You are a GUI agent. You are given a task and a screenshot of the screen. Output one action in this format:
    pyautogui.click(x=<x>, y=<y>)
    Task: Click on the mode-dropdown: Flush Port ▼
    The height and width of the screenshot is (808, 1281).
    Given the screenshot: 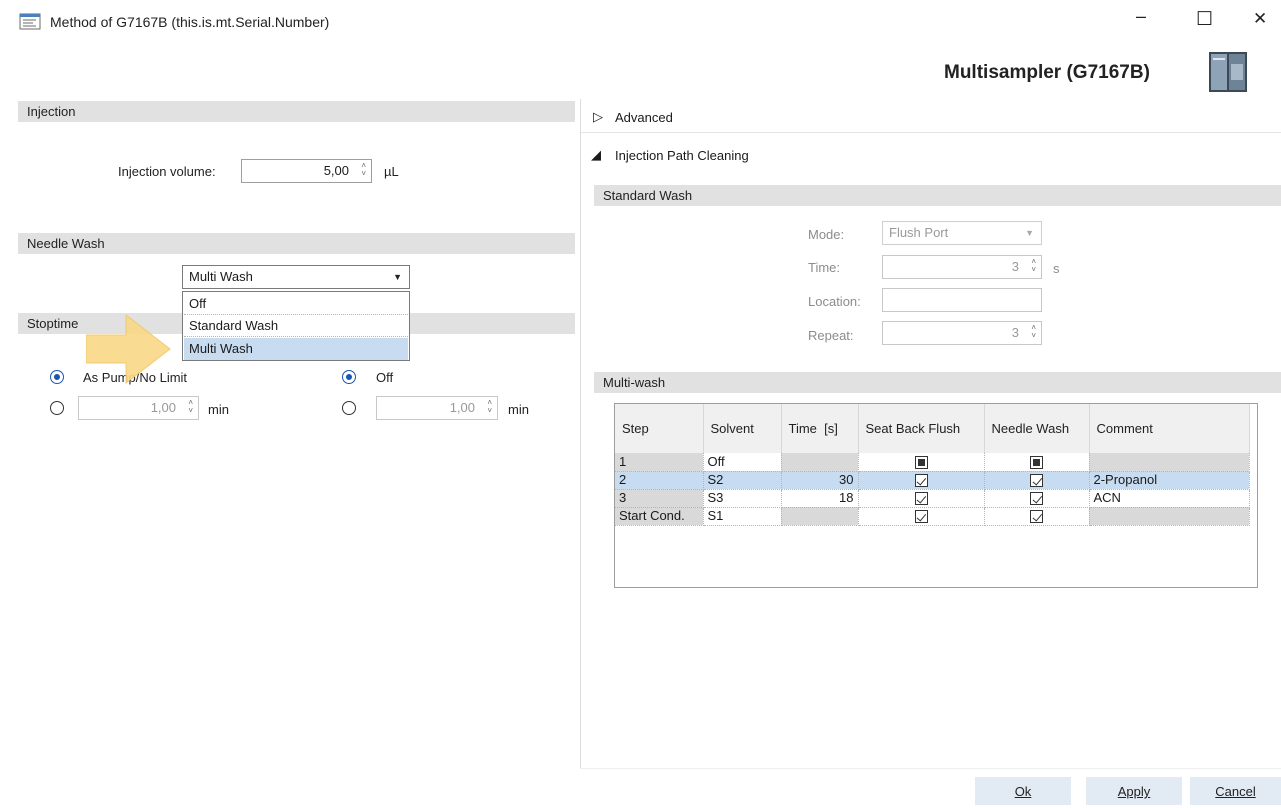 What is the action you would take?
    pyautogui.click(x=962, y=233)
    